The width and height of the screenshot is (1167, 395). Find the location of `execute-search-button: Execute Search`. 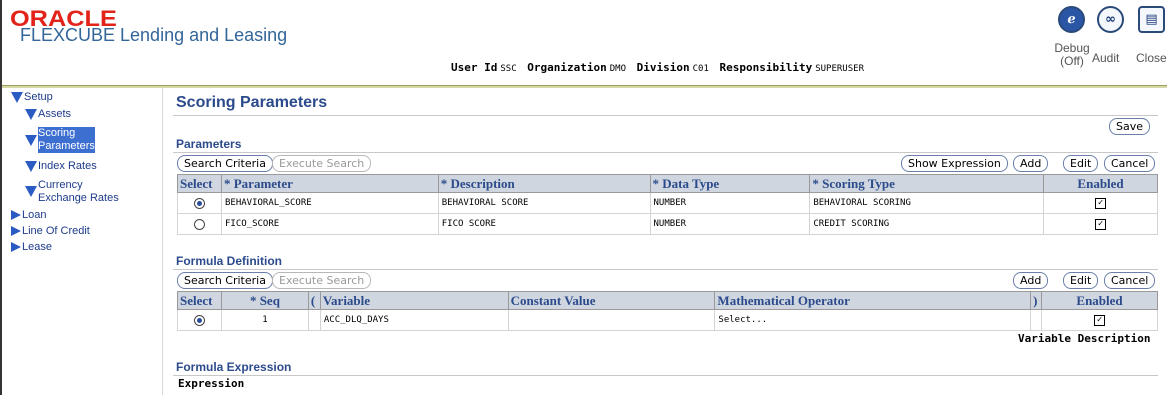

execute-search-button: Execute Search is located at coordinates (322, 163).